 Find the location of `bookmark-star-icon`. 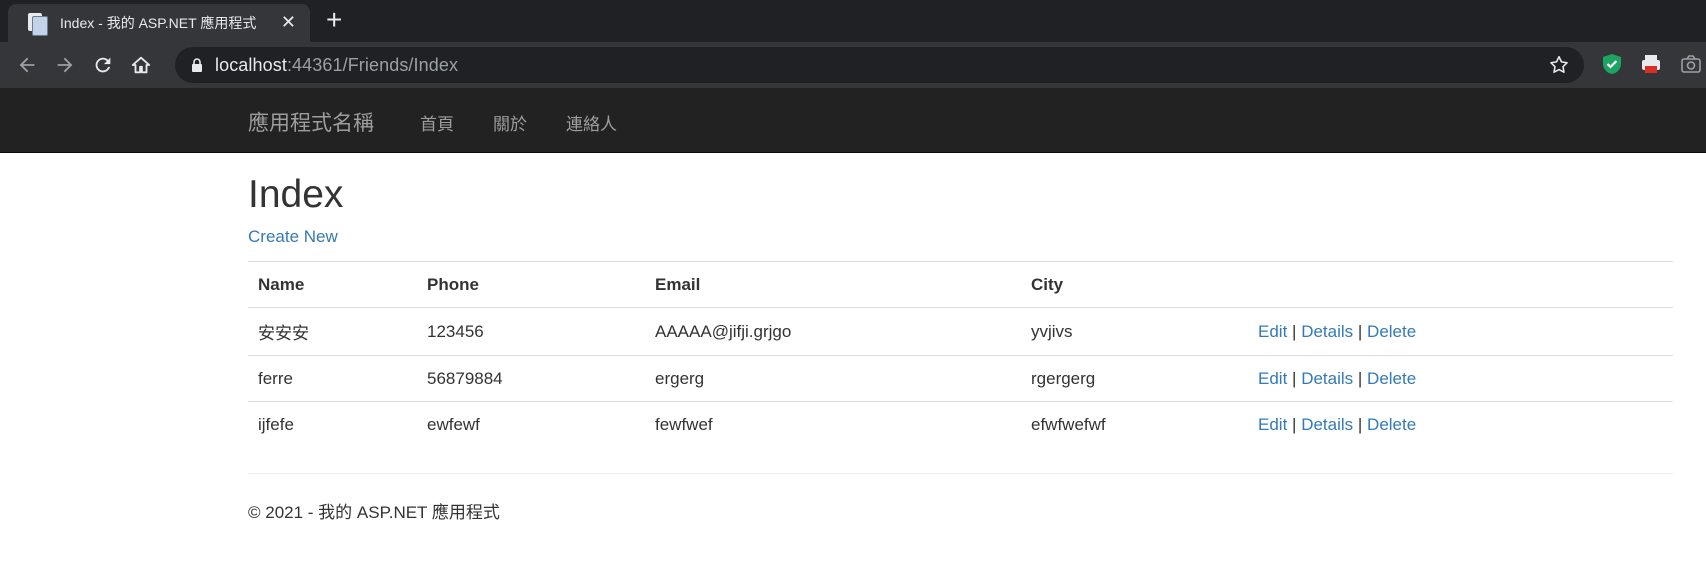

bookmark-star-icon is located at coordinates (1559, 65).